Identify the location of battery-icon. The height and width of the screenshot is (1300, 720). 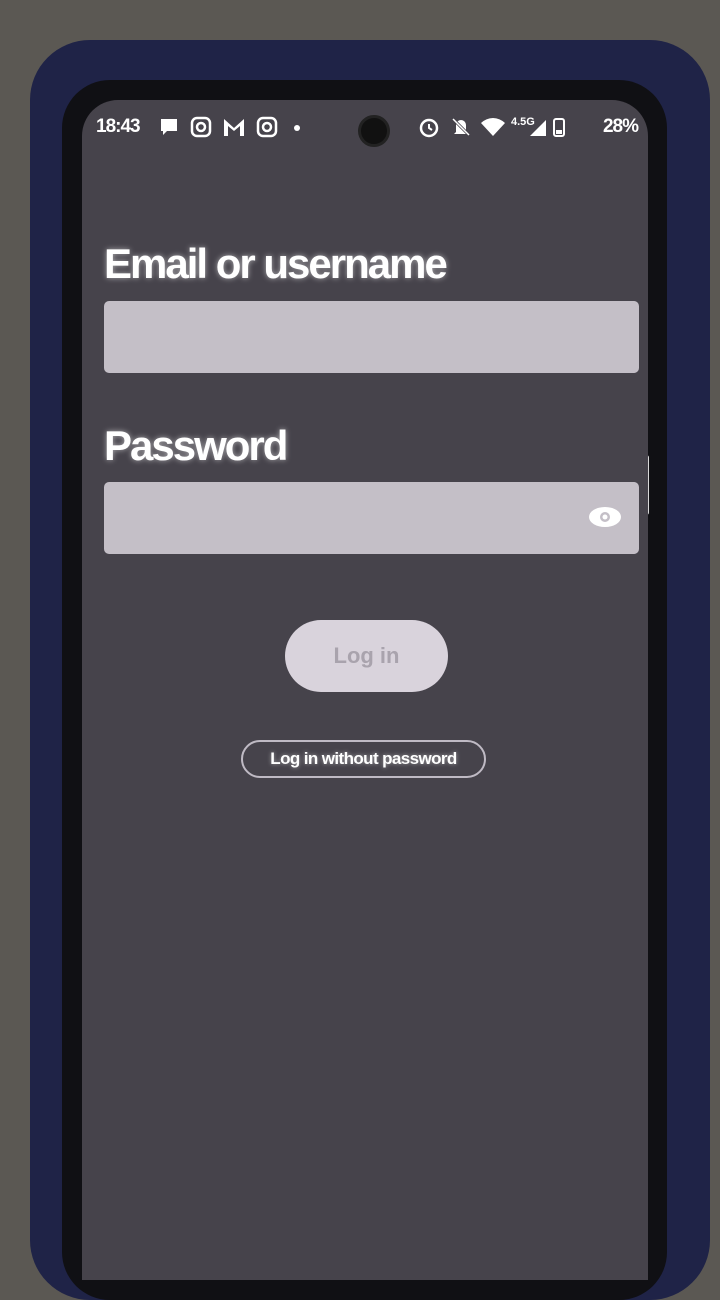
(559, 127).